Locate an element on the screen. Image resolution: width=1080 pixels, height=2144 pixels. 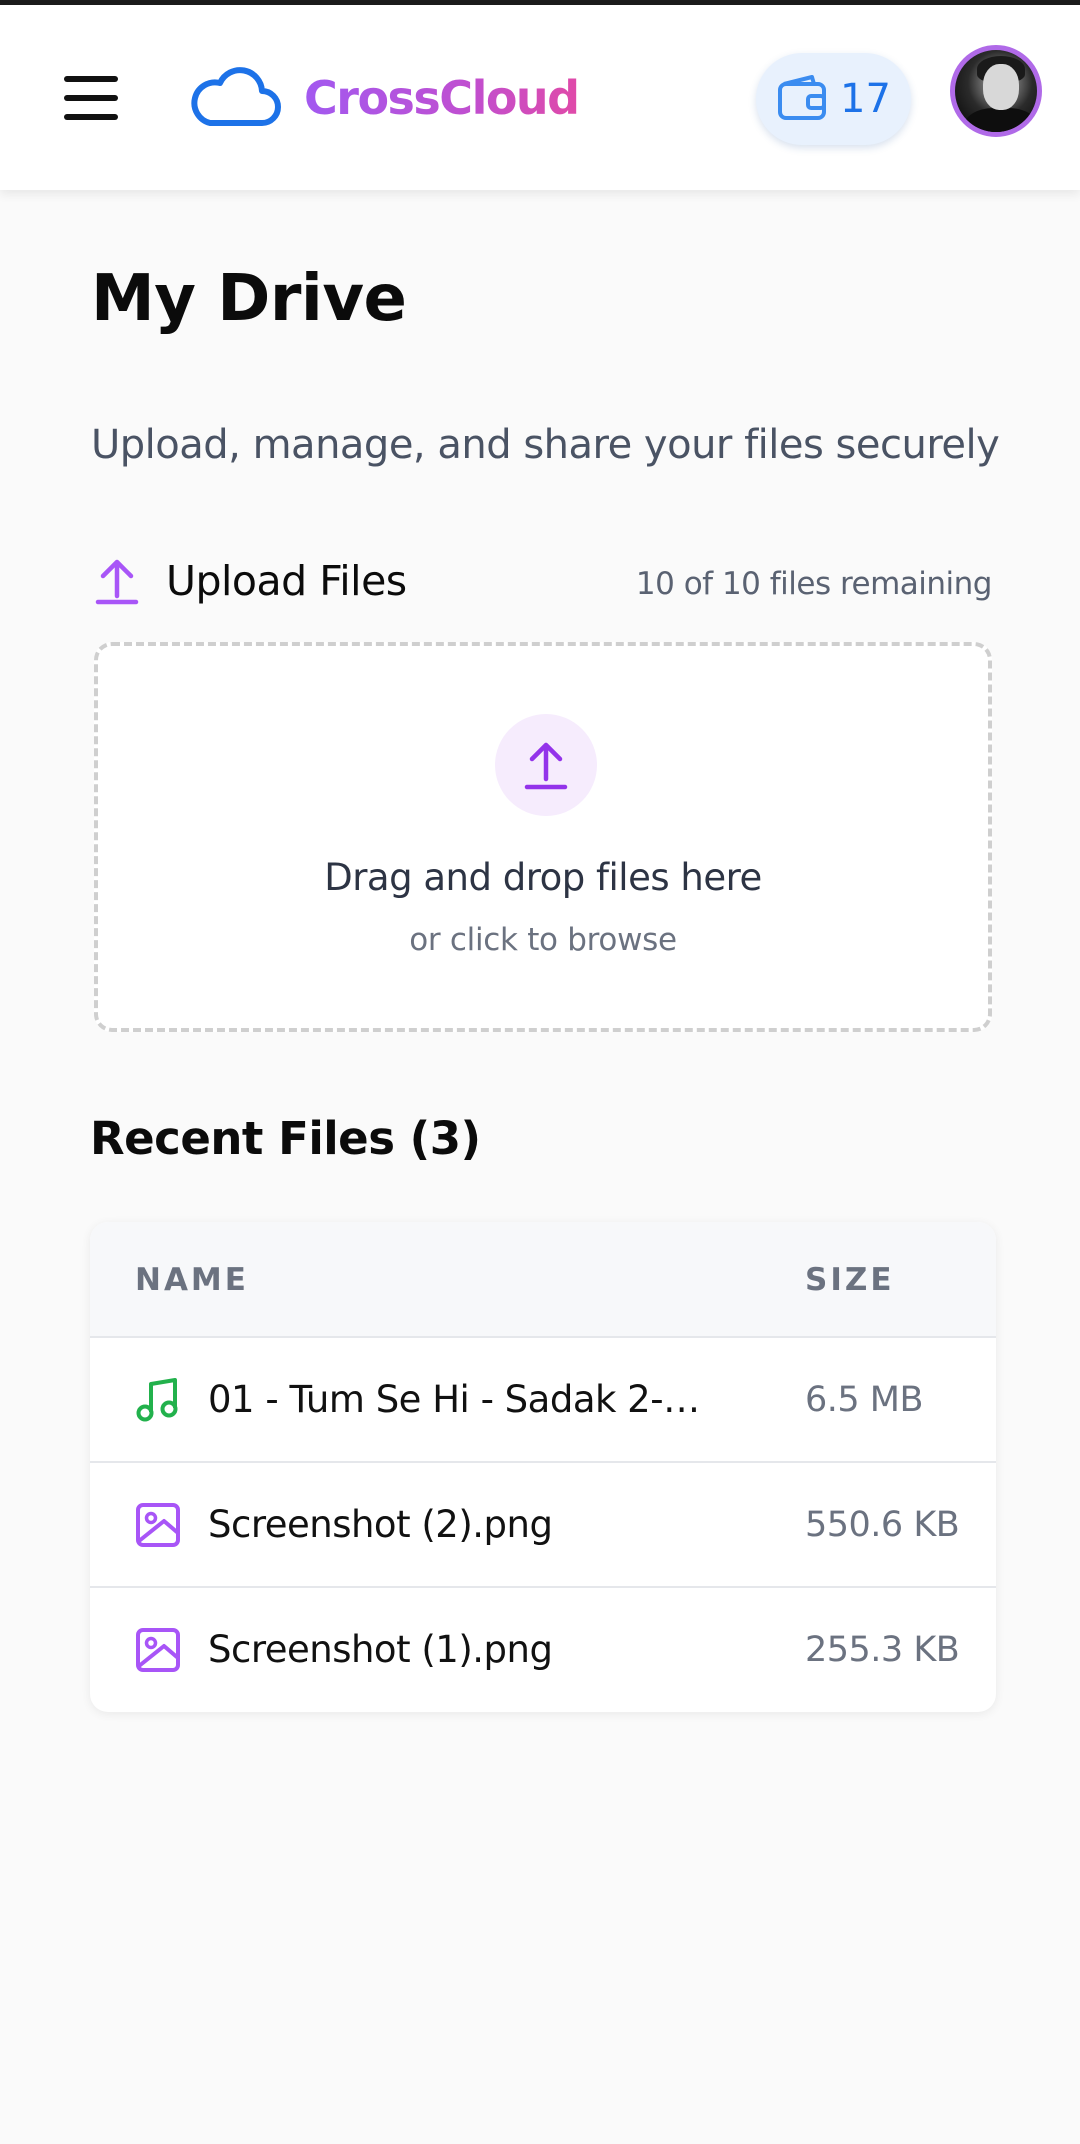
upload-header: Upload Files is located at coordinates (250, 581).